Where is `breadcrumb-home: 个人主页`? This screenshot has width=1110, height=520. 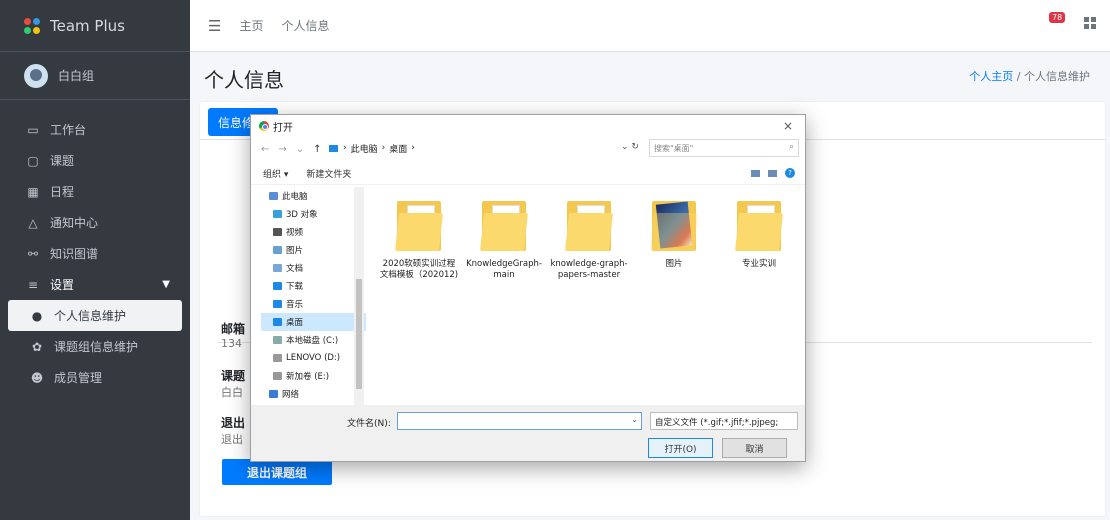
breadcrumb-home: 个人主页 is located at coordinates (991, 76).